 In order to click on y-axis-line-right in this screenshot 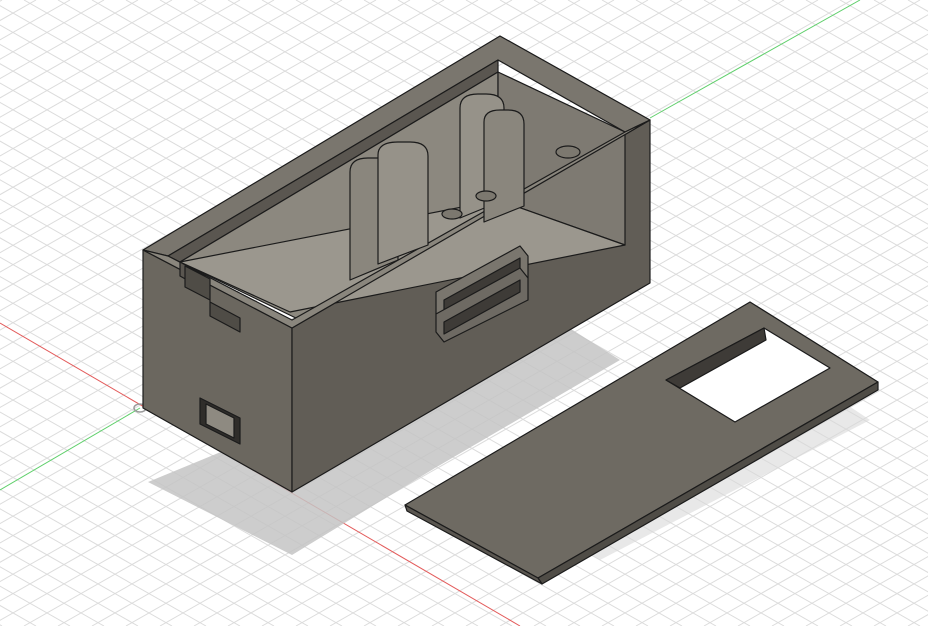, I will do `click(755, 59)`.